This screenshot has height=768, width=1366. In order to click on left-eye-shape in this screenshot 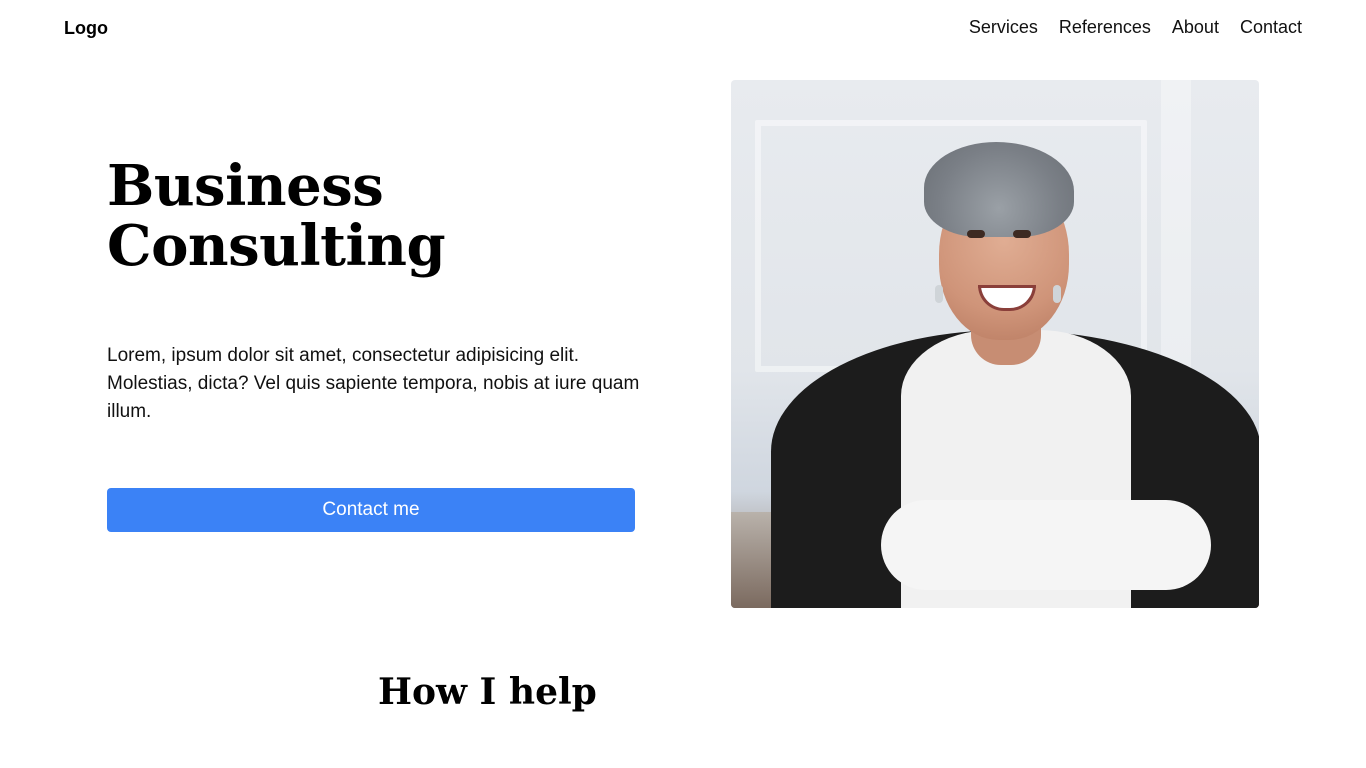, I will do `click(976, 234)`.